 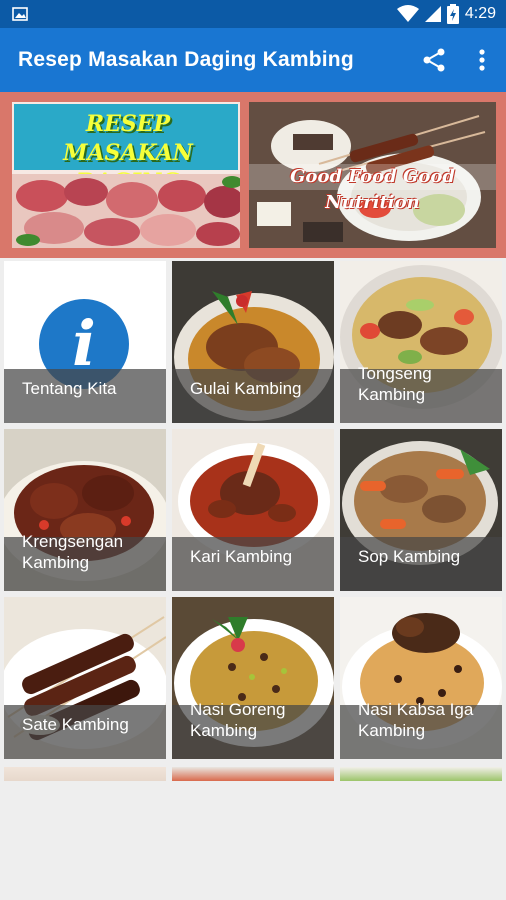 What do you see at coordinates (452, 14) in the screenshot?
I see `battery-icon` at bounding box center [452, 14].